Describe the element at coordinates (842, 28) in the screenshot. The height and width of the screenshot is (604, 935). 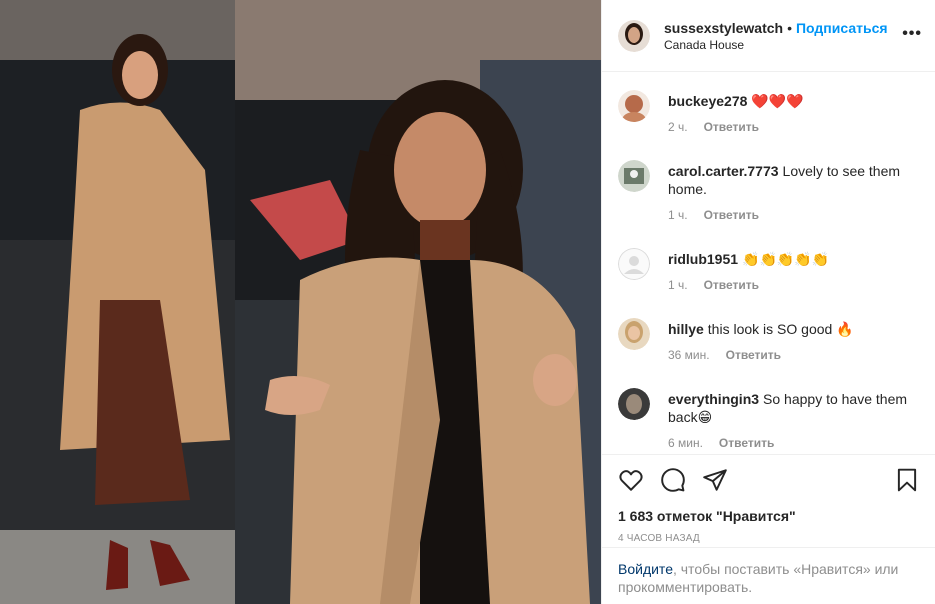
I see `follow-button: Подписаться` at that location.